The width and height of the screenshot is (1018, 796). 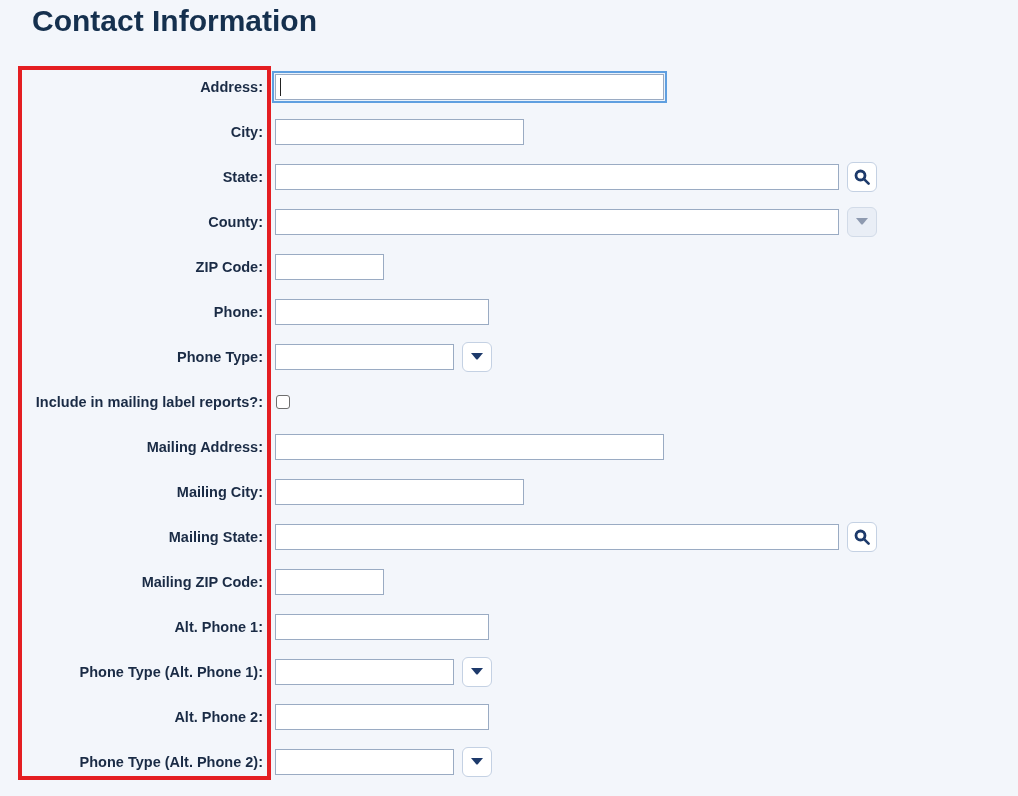 What do you see at coordinates (242, 176) in the screenshot?
I see `field-label: State:` at bounding box center [242, 176].